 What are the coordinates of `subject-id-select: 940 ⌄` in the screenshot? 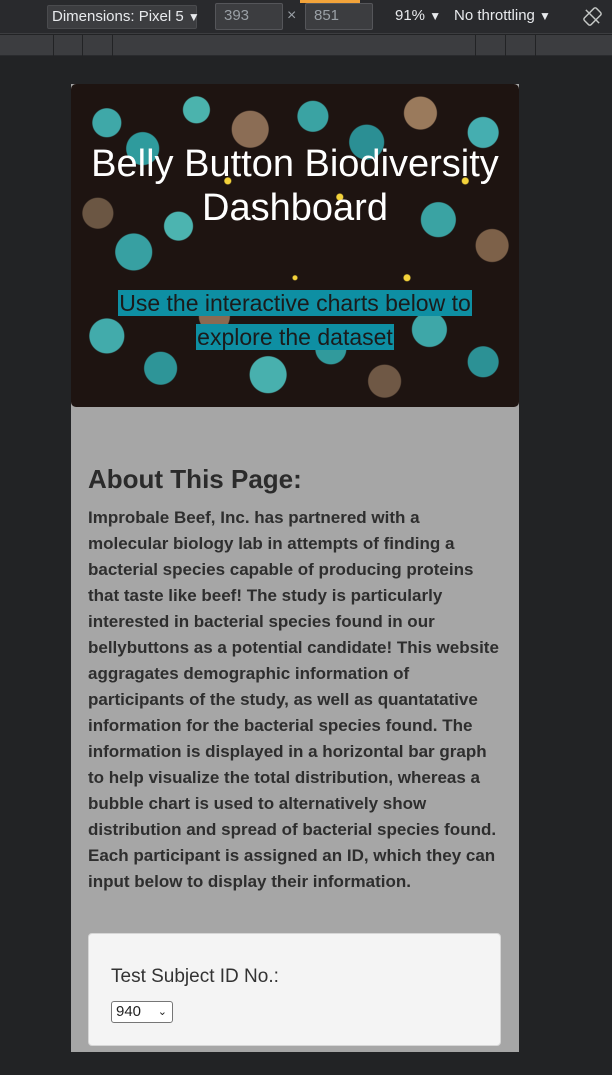 It's located at (142, 1012).